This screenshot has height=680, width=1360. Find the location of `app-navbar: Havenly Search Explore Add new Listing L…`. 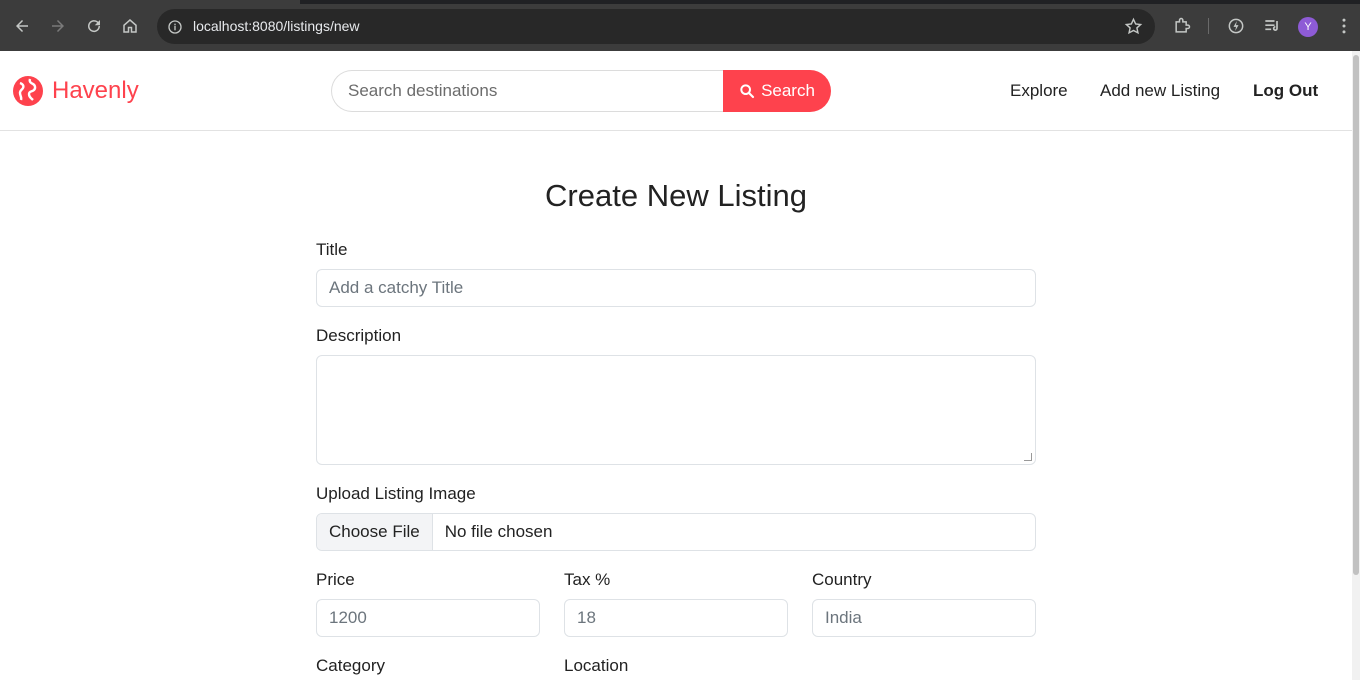

app-navbar: Havenly Search Explore Add new Listing L… is located at coordinates (676, 91).